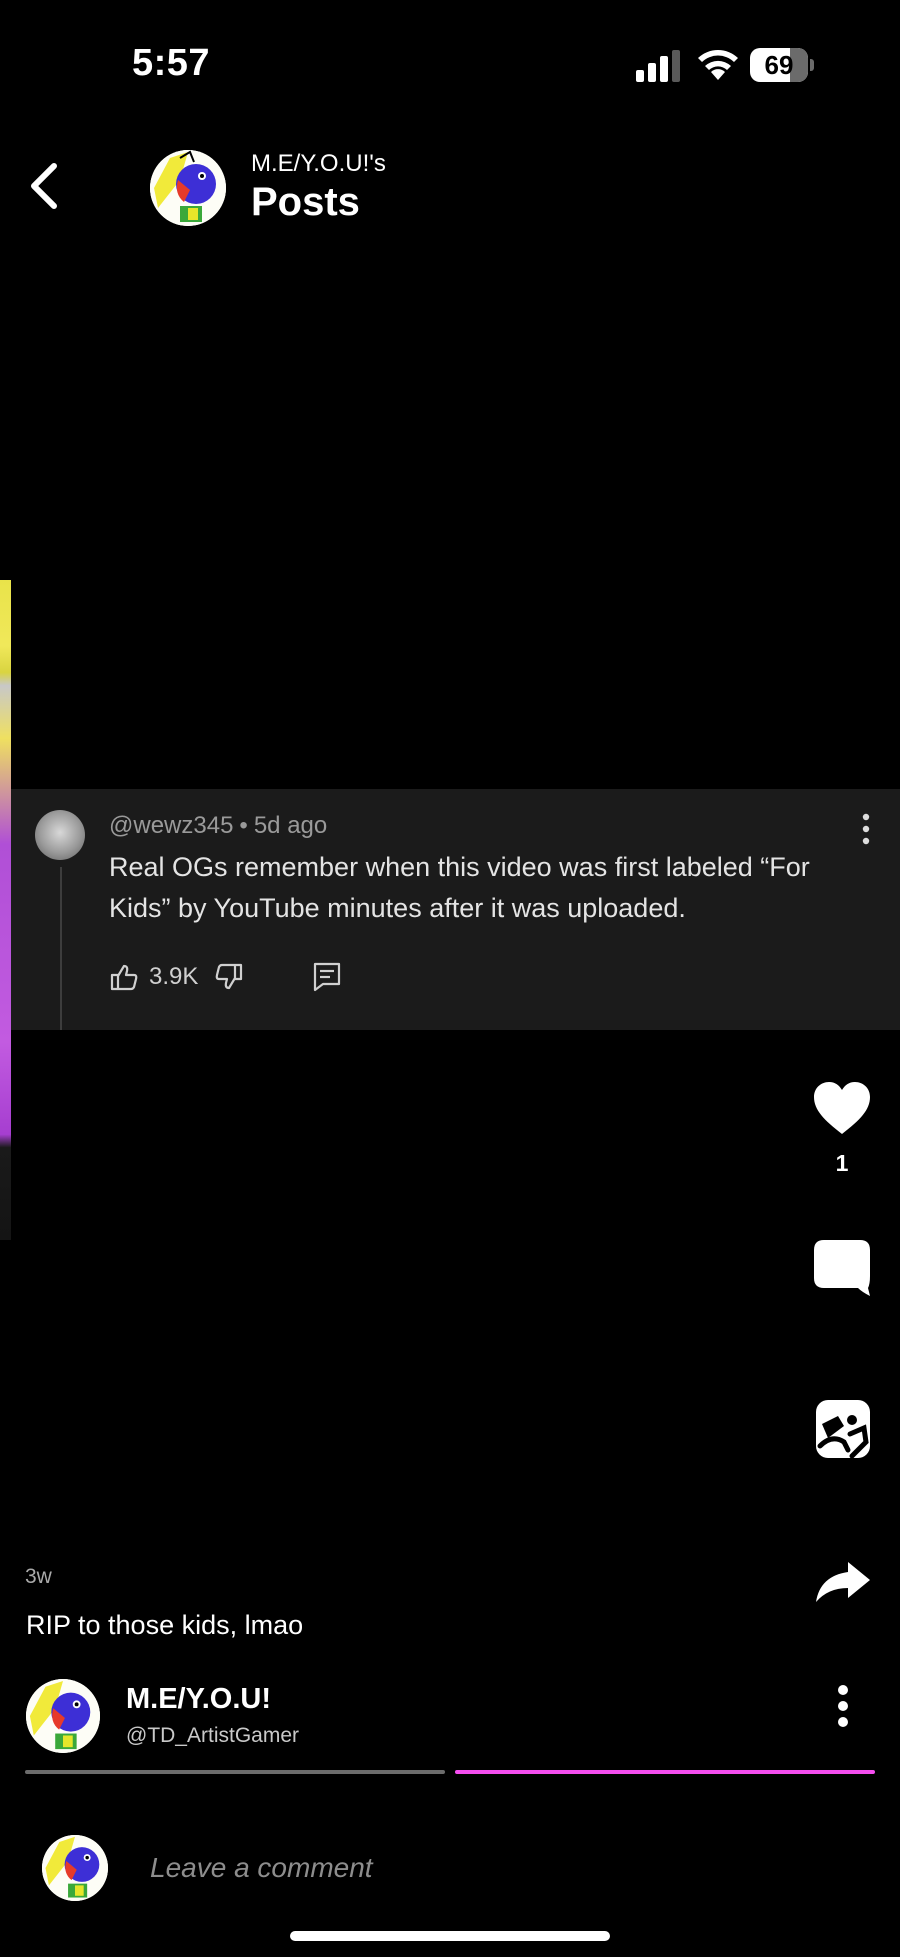 This screenshot has width=900, height=1957. What do you see at coordinates (61, 948) in the screenshot?
I see `thread-line` at bounding box center [61, 948].